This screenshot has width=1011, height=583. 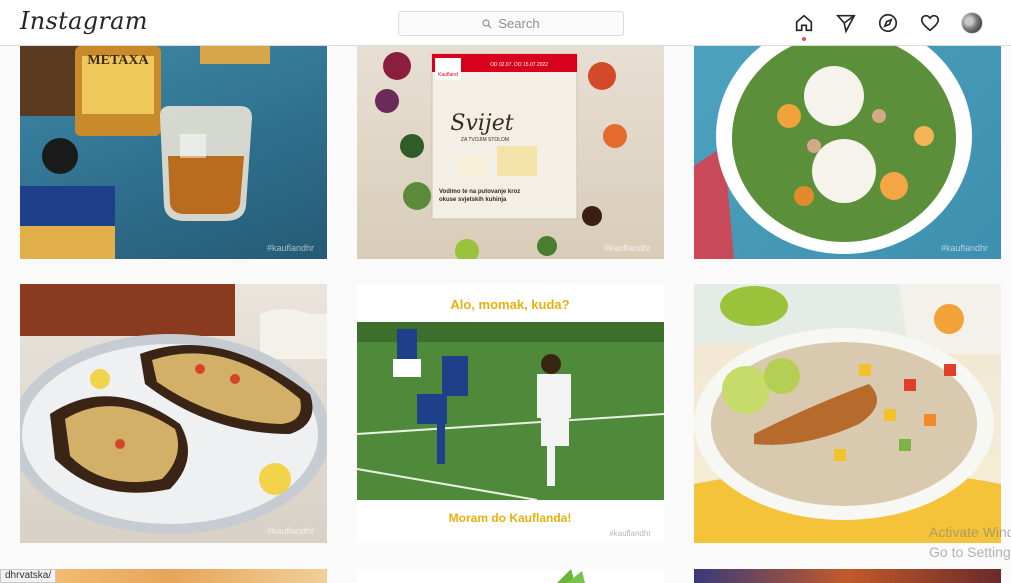 What do you see at coordinates (804, 39) in the screenshot?
I see `active-indicator` at bounding box center [804, 39].